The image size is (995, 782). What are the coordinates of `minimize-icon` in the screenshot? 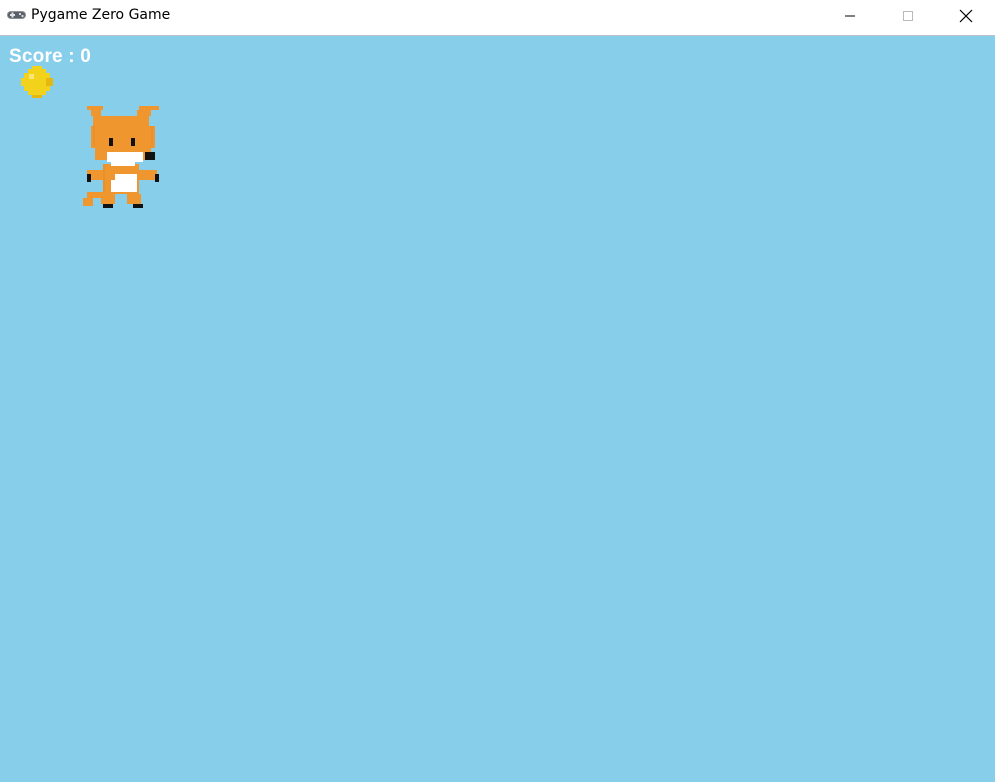 It's located at (850, 16).